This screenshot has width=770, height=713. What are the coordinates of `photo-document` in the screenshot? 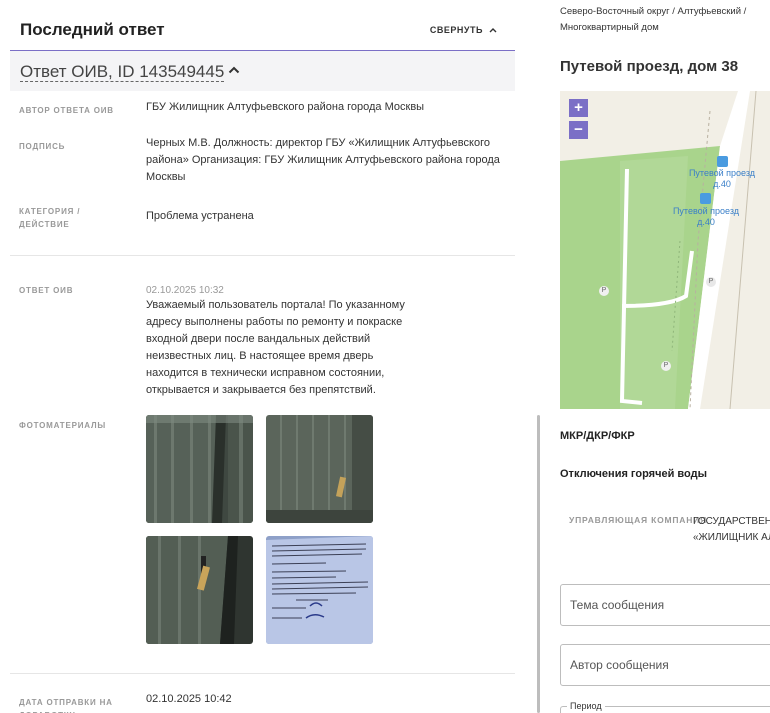 It's located at (319, 590).